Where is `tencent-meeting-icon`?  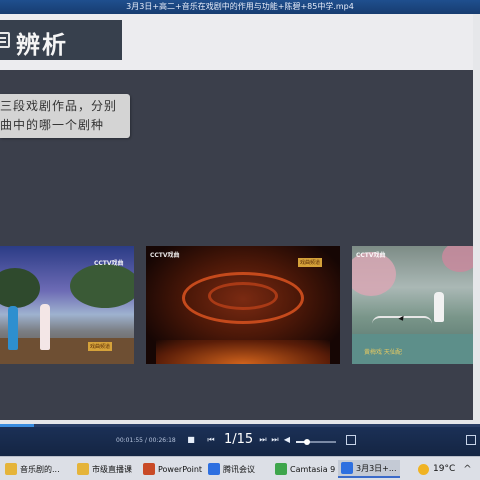 tencent-meeting-icon is located at coordinates (214, 469).